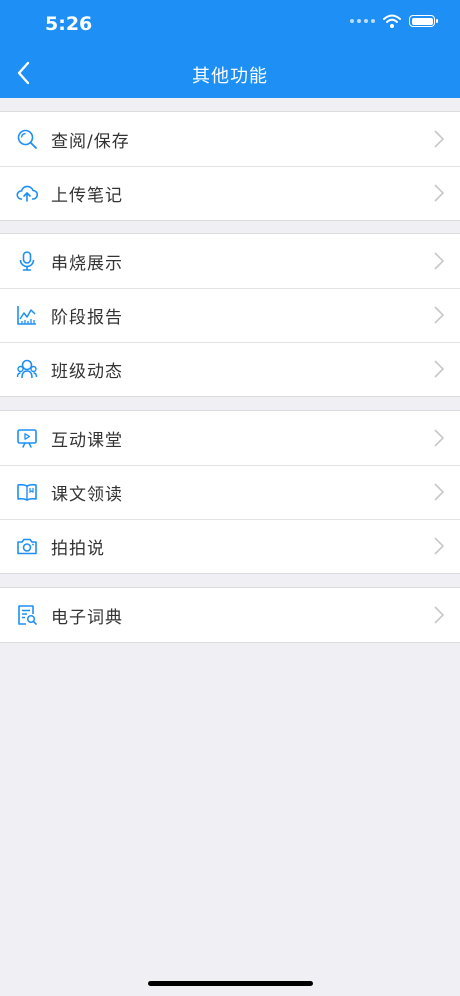  Describe the element at coordinates (87, 195) in the screenshot. I see `menu-item-label: 上传笔记` at that location.